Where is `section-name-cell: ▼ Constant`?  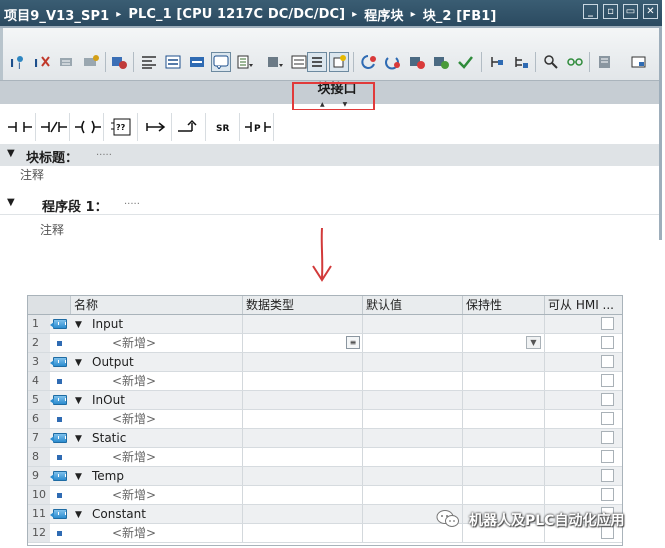
section-name-cell: ▼ Constant is located at coordinates (156, 514).